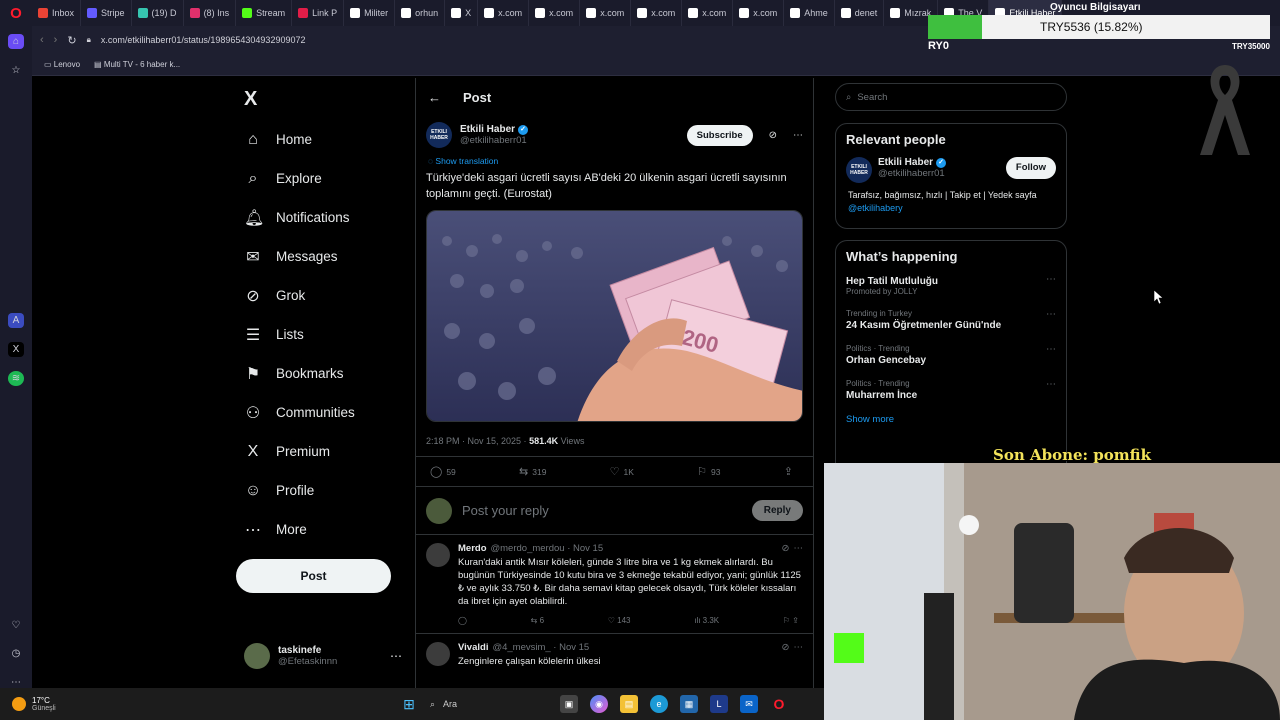 Image resolution: width=1280 pixels, height=720 pixels. Describe the element at coordinates (495, 704) in the screenshot. I see `taskbar-search: ⌕ Ara` at that location.